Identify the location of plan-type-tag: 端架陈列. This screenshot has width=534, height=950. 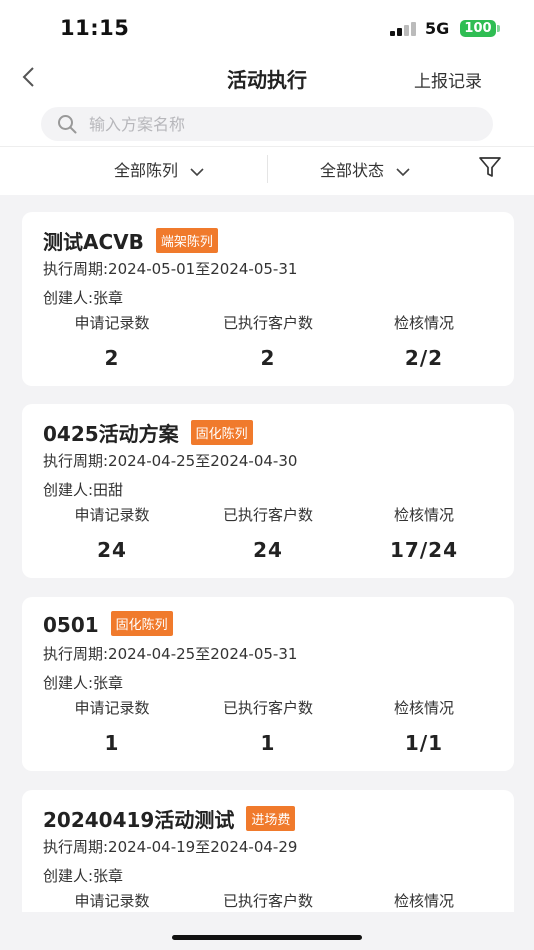
(186, 240).